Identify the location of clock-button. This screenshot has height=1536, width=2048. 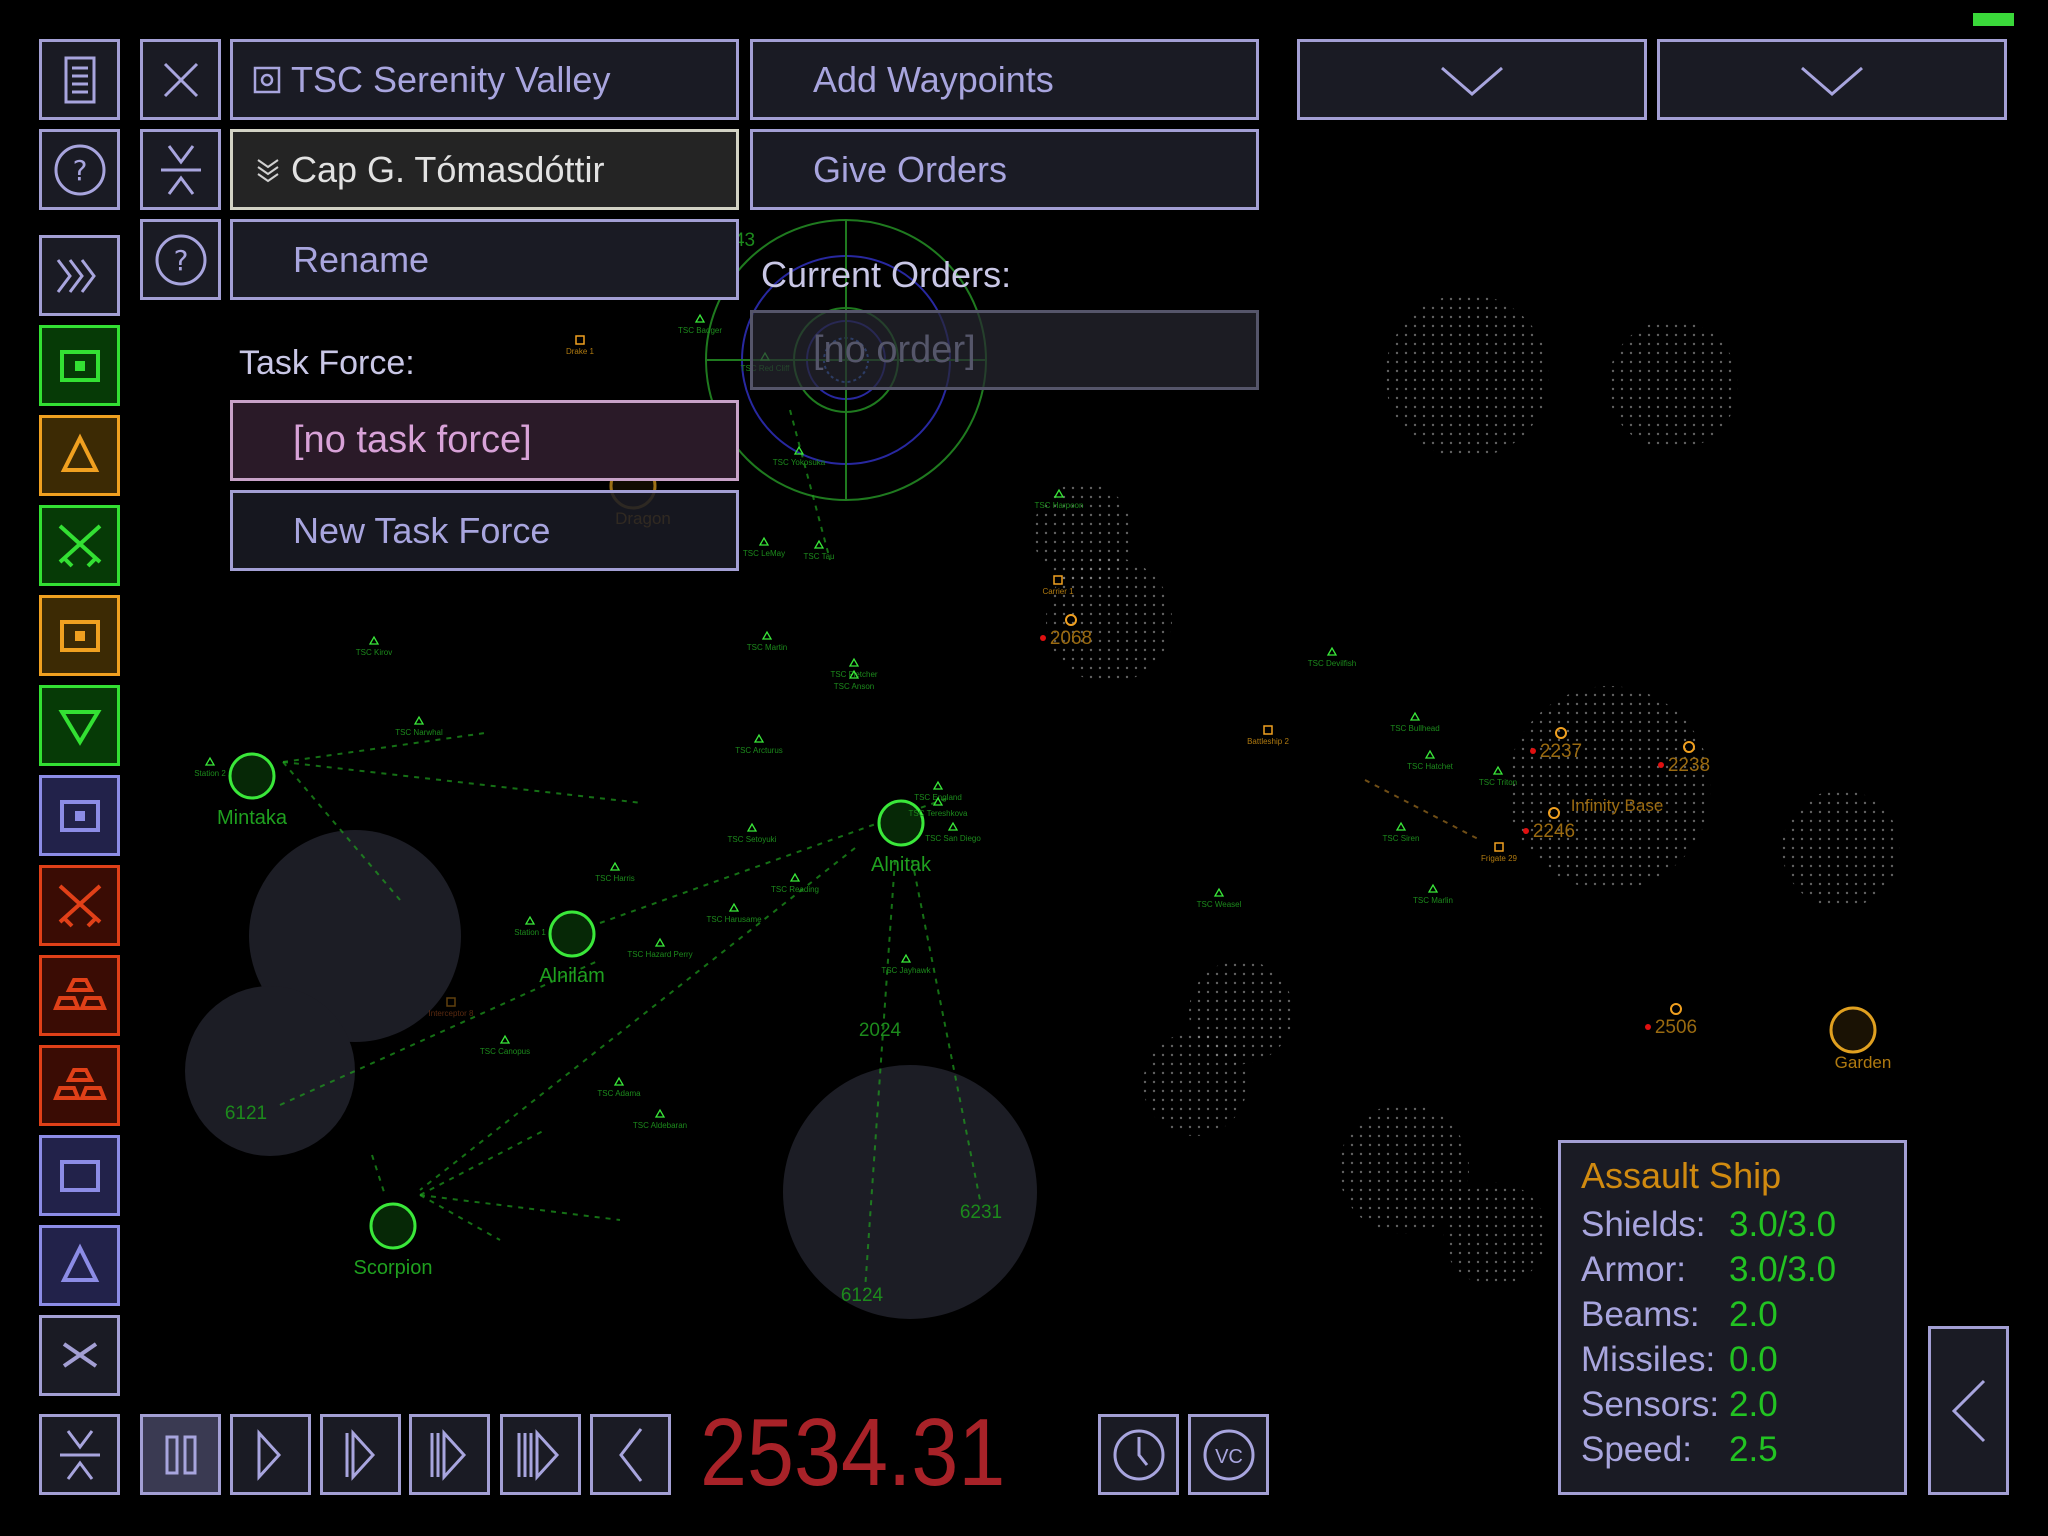
(1138, 1454).